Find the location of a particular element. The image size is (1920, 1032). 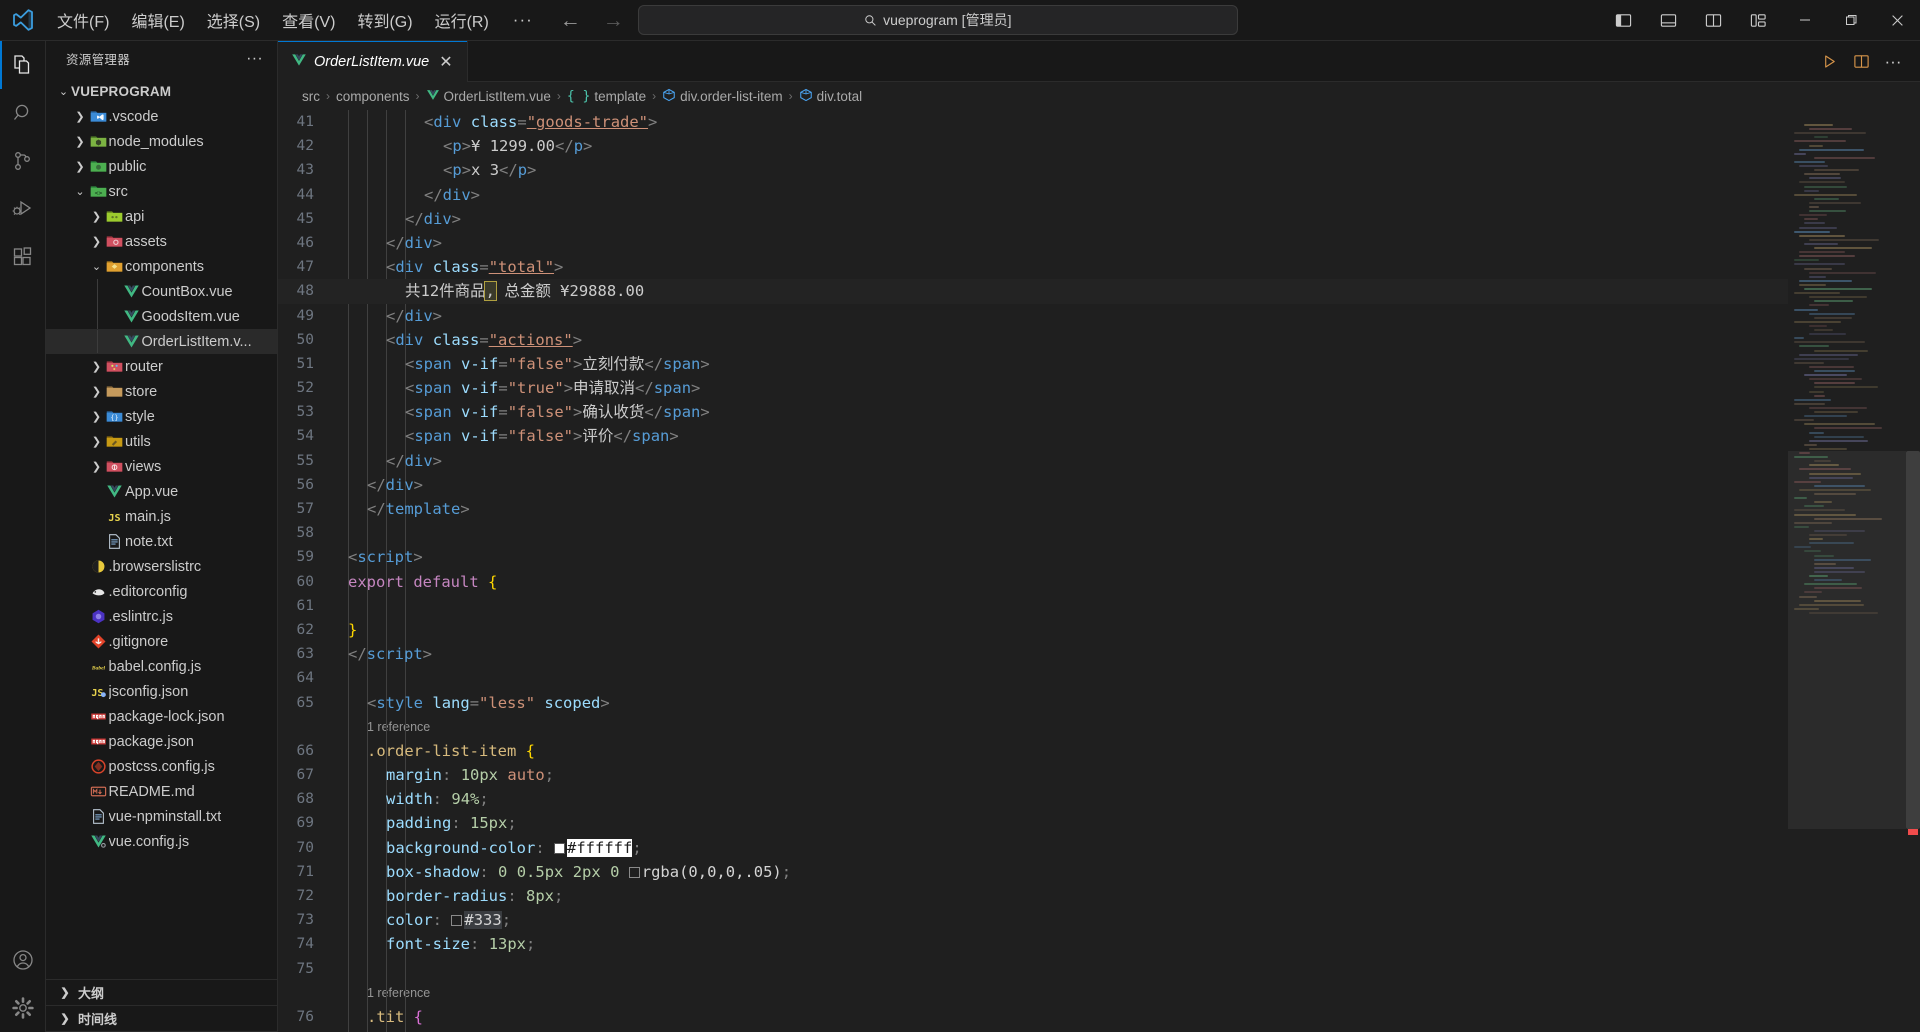

line-number: 74 is located at coordinates (309, 944).